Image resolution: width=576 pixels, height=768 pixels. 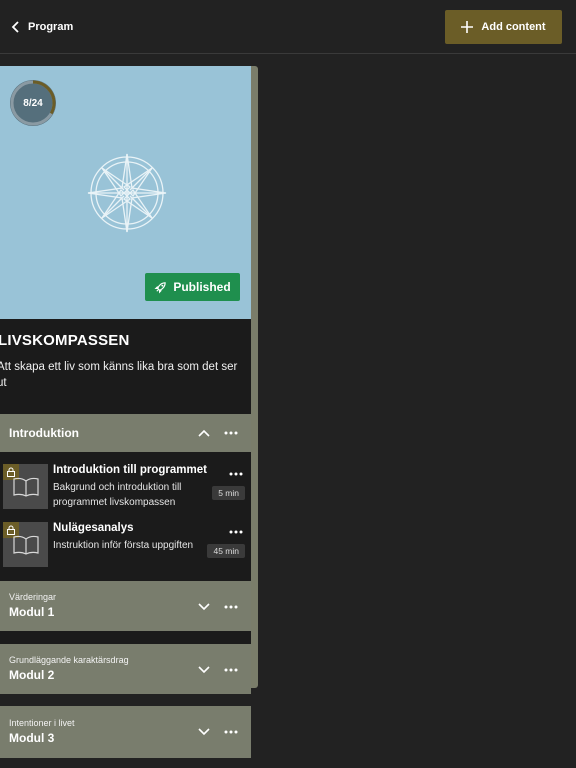 I want to click on section-title: Modul 3, so click(x=32, y=738).